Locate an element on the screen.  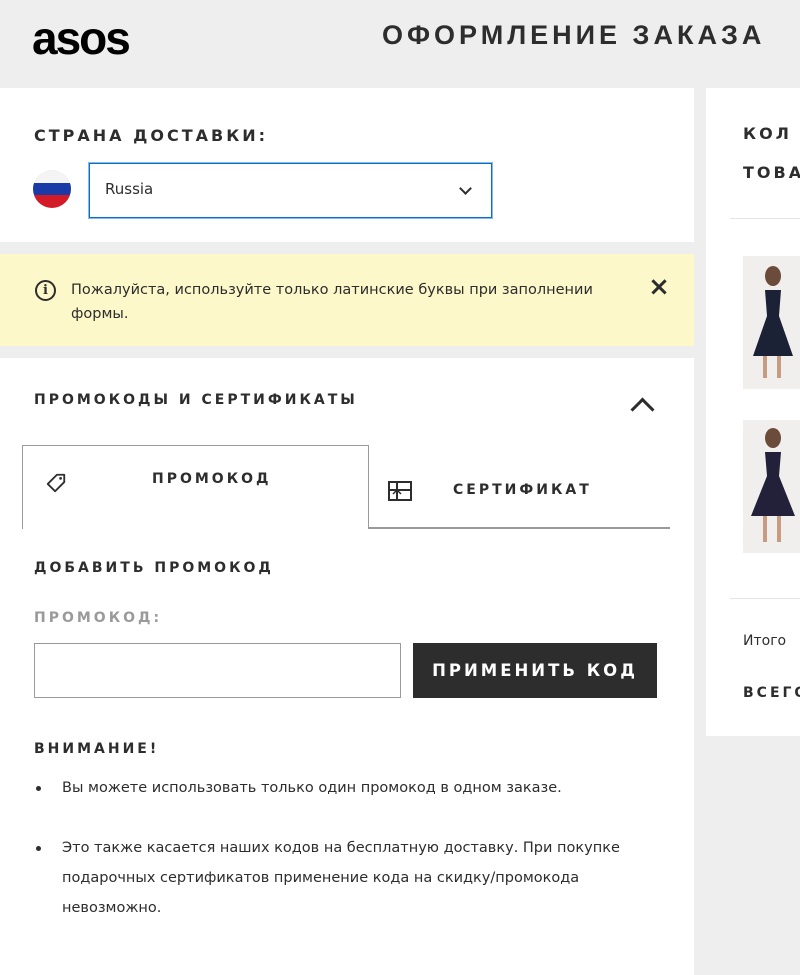
tab-certificate: СЕРТИФИКАТ is located at coordinates (519, 487).